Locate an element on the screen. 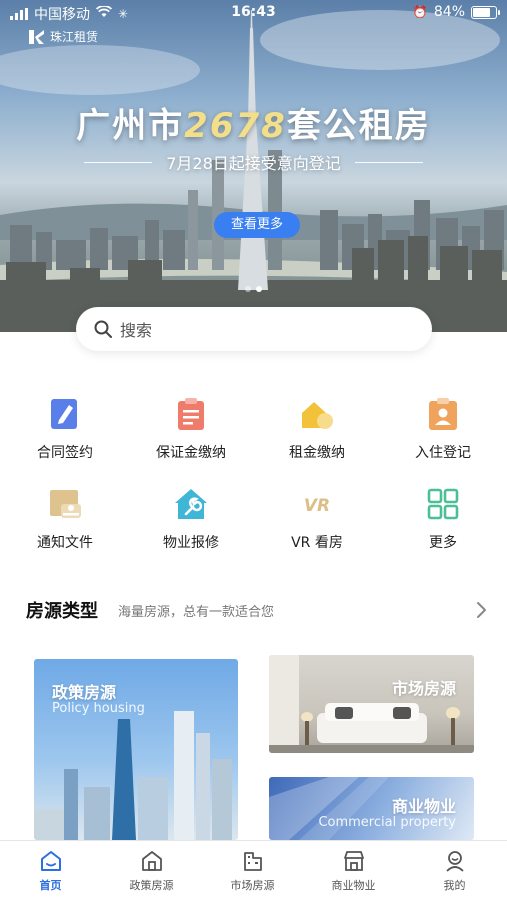 Image resolution: width=507 pixels, height=901 pixels. card-title: 市场房源 is located at coordinates (423, 688).